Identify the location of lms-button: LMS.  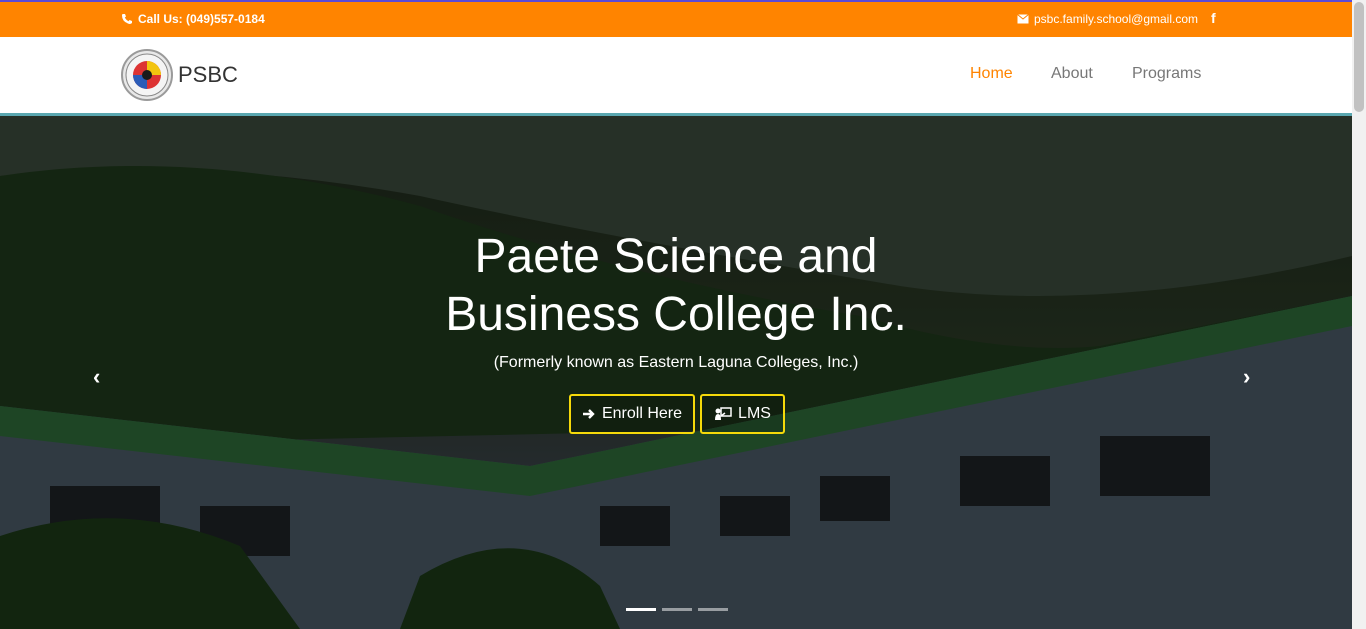
(742, 414).